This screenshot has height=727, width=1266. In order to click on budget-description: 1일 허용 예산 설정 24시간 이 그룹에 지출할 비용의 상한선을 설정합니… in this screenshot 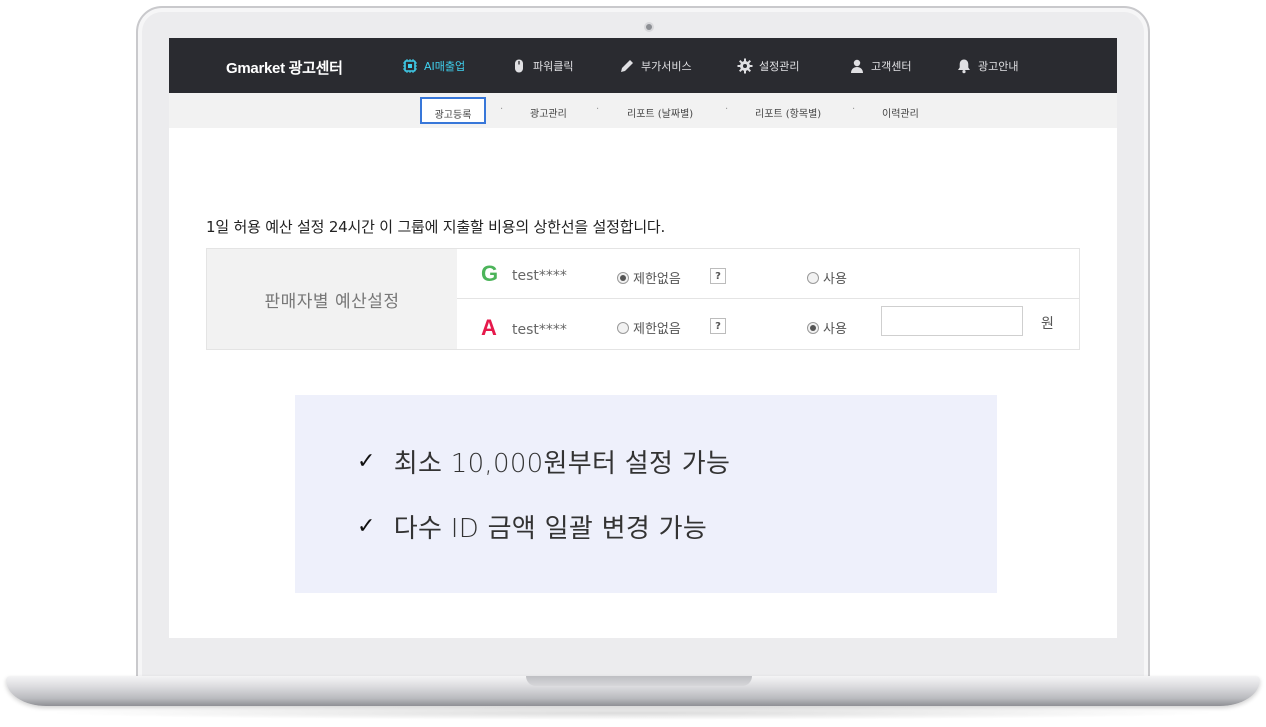, I will do `click(436, 227)`.